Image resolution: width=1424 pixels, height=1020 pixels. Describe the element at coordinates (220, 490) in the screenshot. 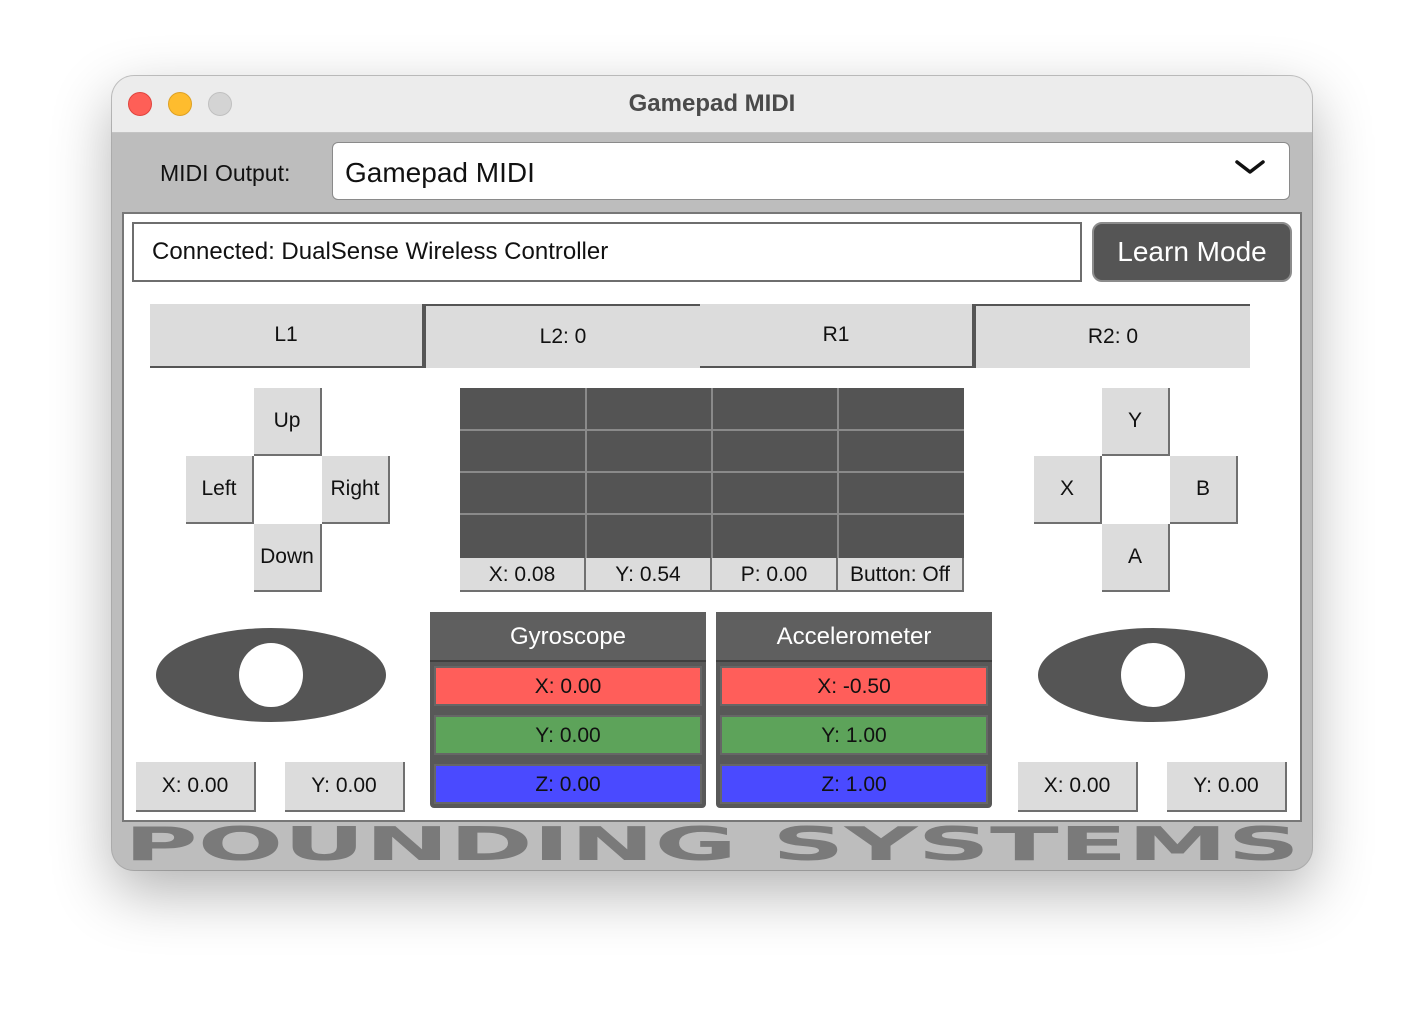

I see `dpad-left-button: Left` at that location.